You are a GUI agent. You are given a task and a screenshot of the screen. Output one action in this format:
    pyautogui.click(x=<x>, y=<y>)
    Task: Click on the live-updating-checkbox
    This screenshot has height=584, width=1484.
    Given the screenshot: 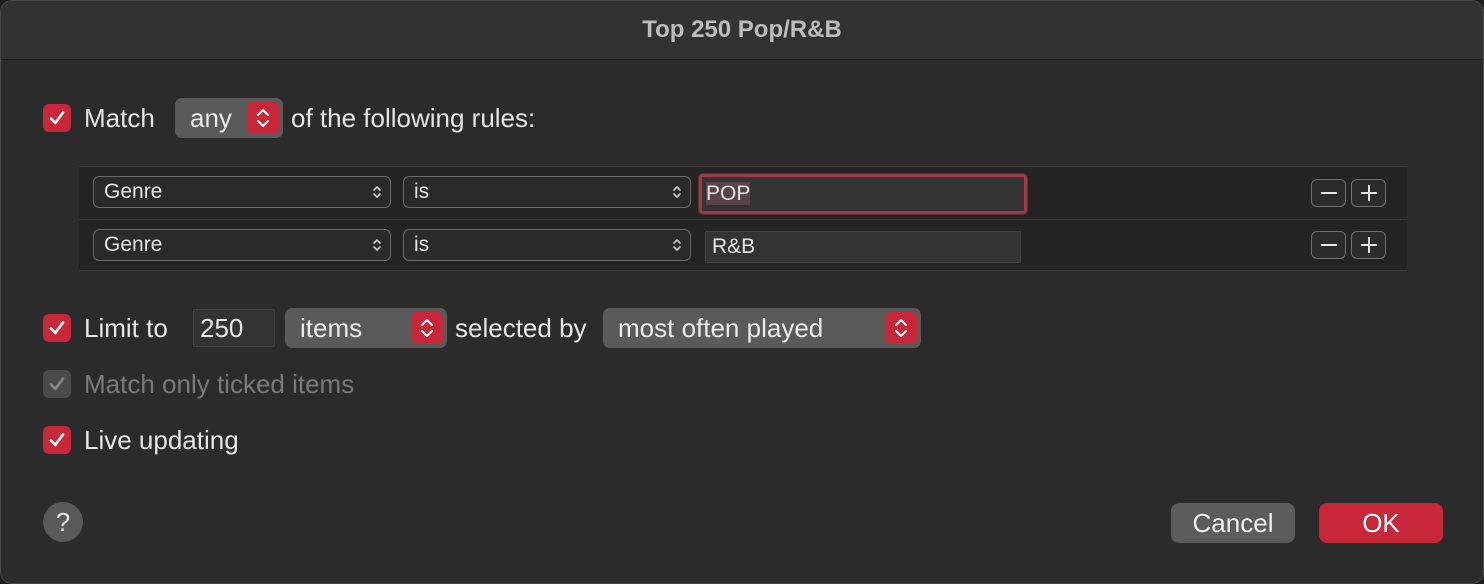 What is the action you would take?
    pyautogui.click(x=57, y=440)
    